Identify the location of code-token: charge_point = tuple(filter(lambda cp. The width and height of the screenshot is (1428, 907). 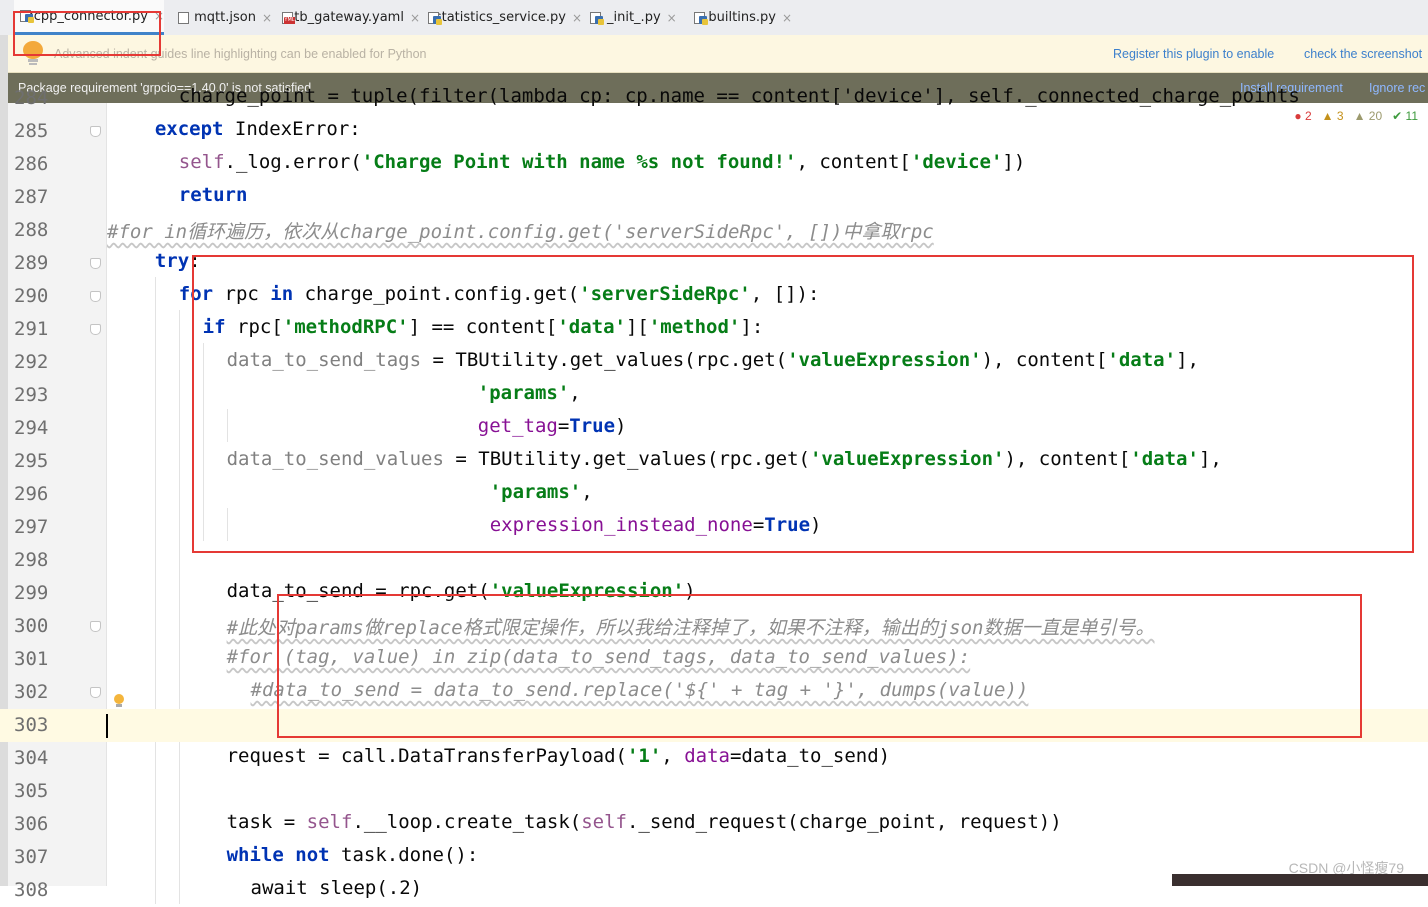
(739, 96).